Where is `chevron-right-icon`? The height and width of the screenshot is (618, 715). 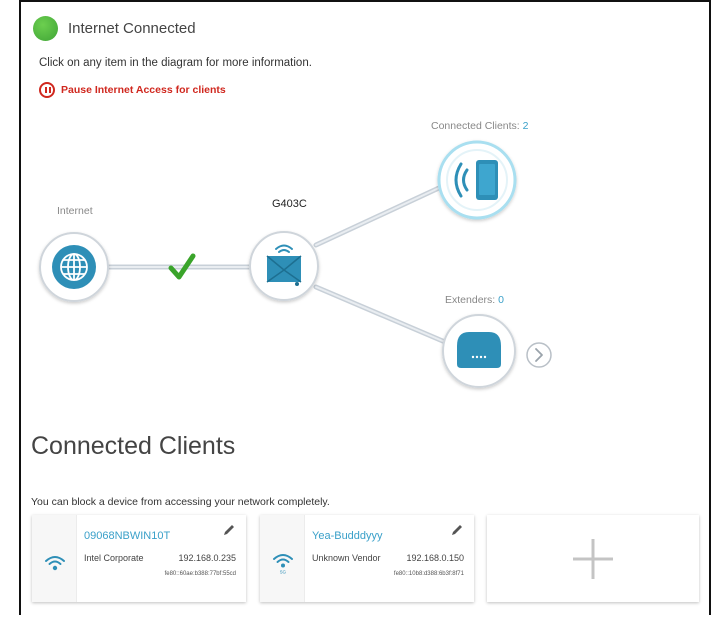
chevron-right-icon is located at coordinates (539, 355).